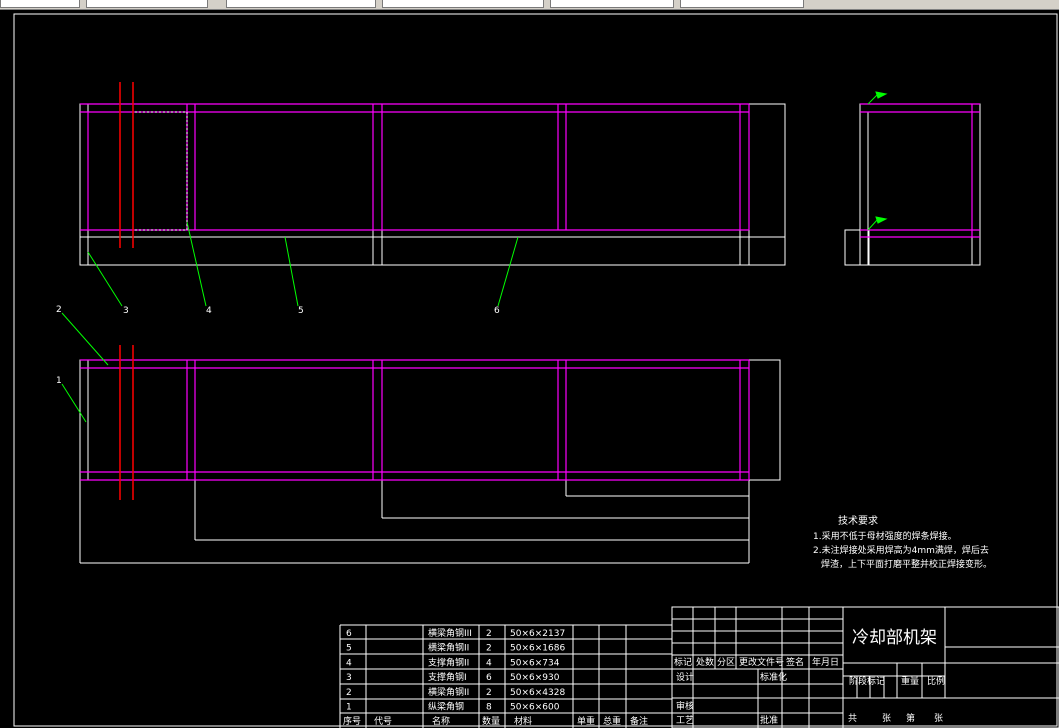  Describe the element at coordinates (349, 708) in the screenshot. I see `bom-cell-no: 1` at that location.